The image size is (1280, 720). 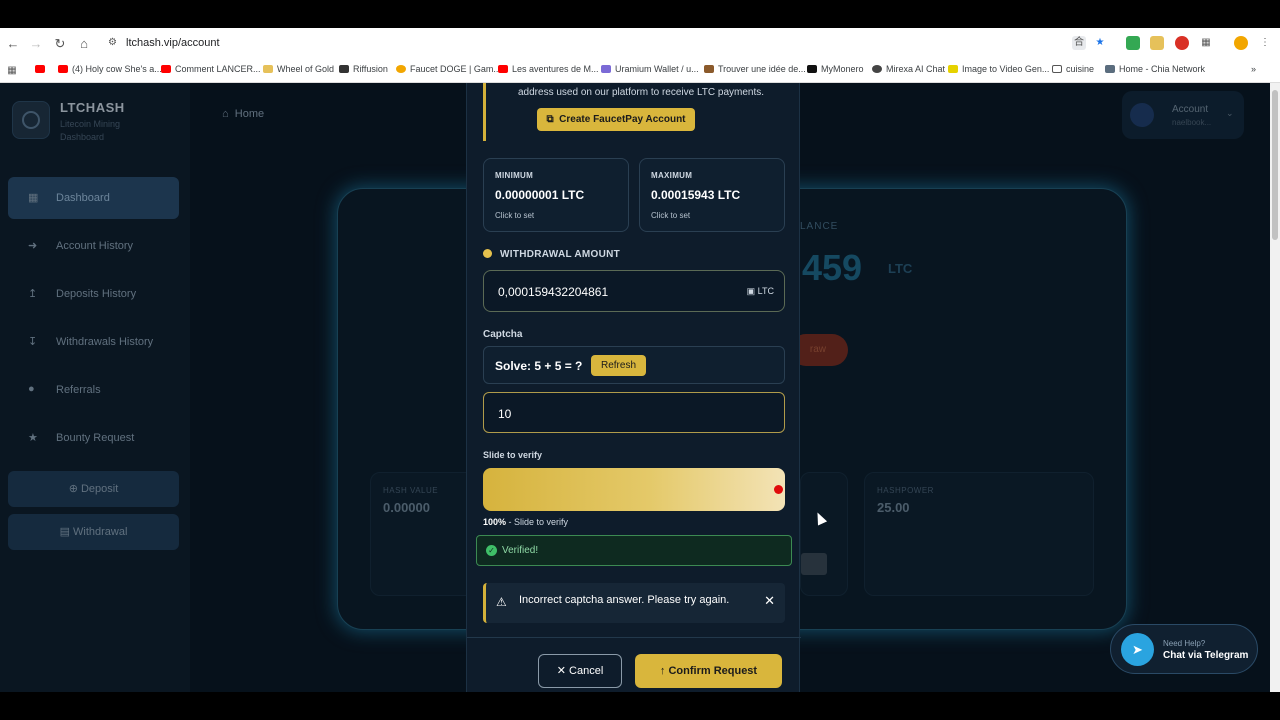 I want to click on slide-label: Slide to verify, so click(x=513, y=455).